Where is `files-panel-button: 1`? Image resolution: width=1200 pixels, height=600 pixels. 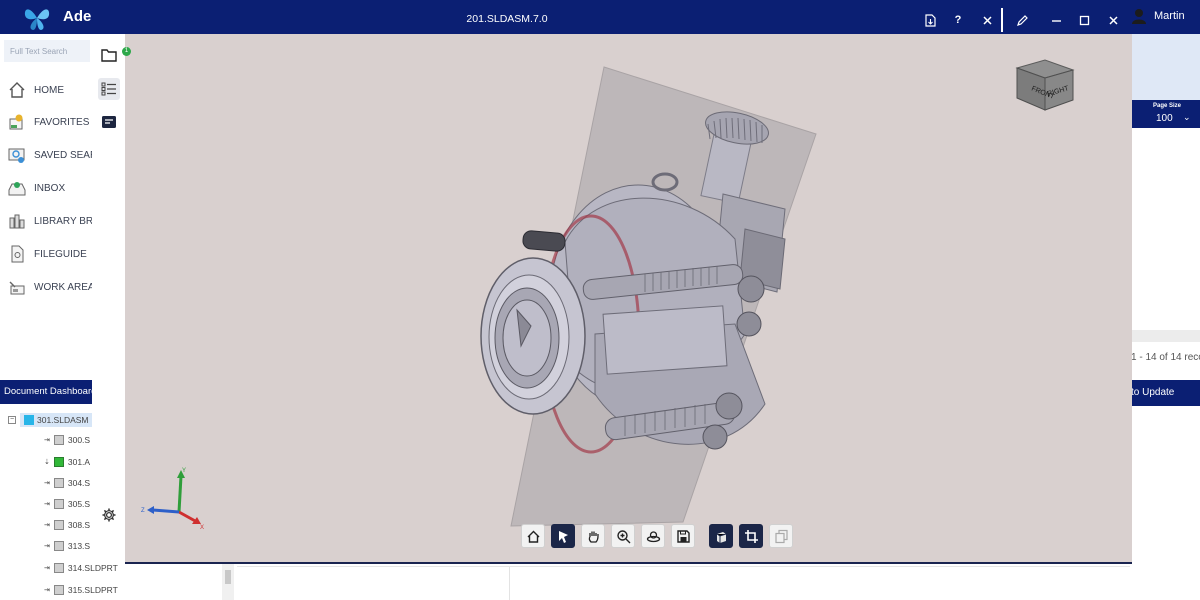
files-panel-button: 1 is located at coordinates (114, 55).